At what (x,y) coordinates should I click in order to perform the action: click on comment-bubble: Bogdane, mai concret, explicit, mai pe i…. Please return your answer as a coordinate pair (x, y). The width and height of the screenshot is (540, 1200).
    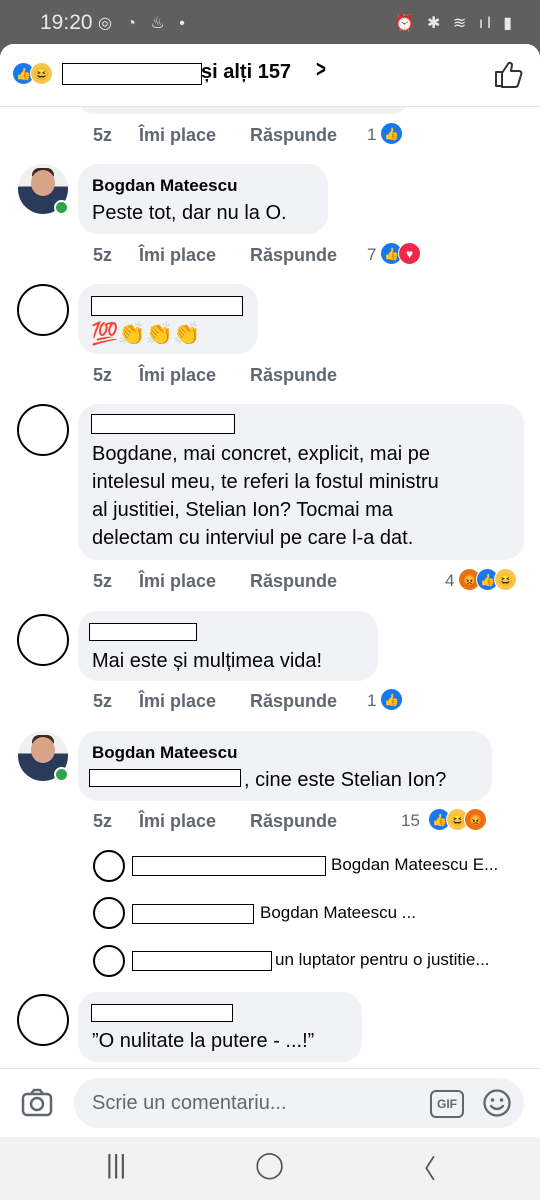
    Looking at the image, I should click on (301, 482).